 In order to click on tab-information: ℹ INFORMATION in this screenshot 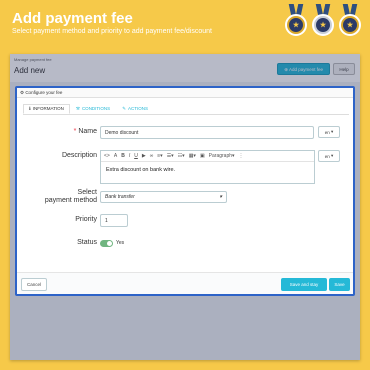, I will do `click(46, 109)`.